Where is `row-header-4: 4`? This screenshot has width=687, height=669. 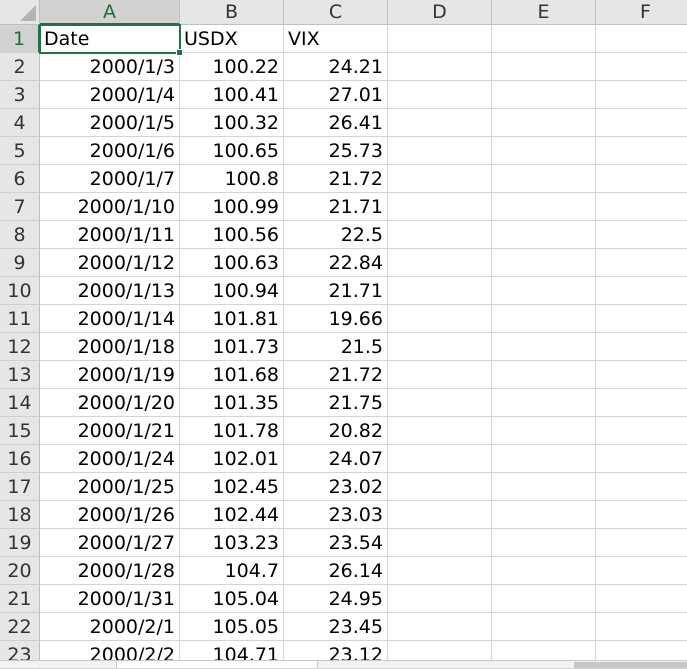 row-header-4: 4 is located at coordinates (20, 123).